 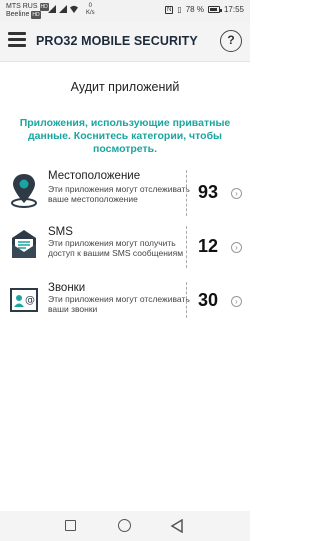 What do you see at coordinates (94, 176) in the screenshot?
I see `category-title: Местоположение` at bounding box center [94, 176].